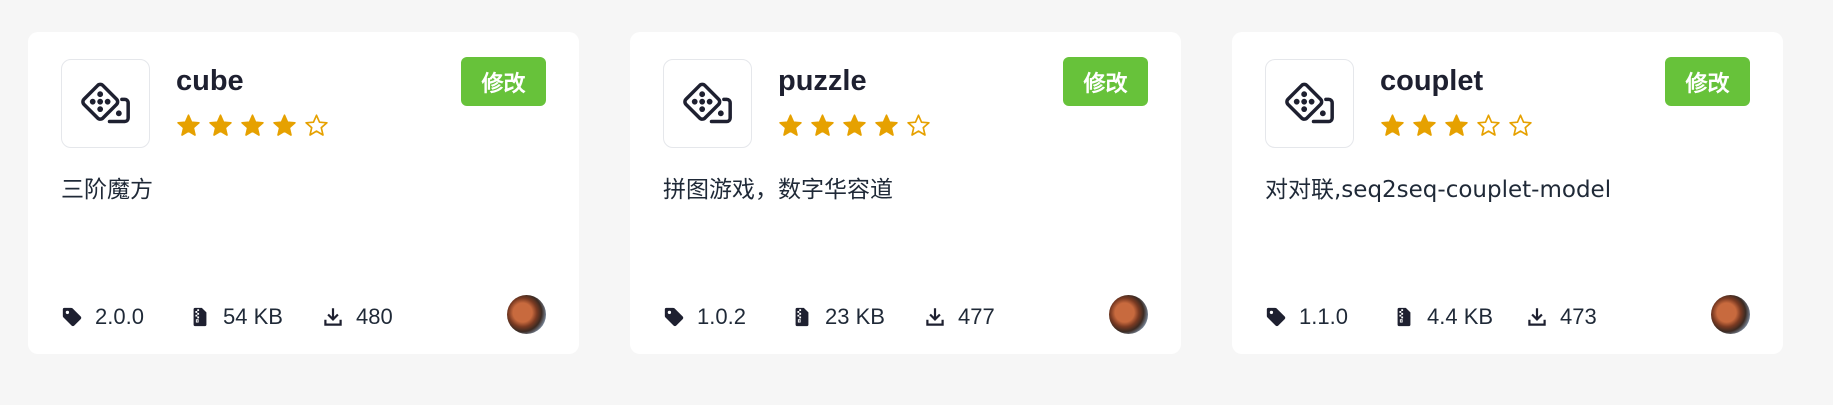 This screenshot has width=1833, height=405. What do you see at coordinates (1578, 316) in the screenshot?
I see `downloads-text: 473` at bounding box center [1578, 316].